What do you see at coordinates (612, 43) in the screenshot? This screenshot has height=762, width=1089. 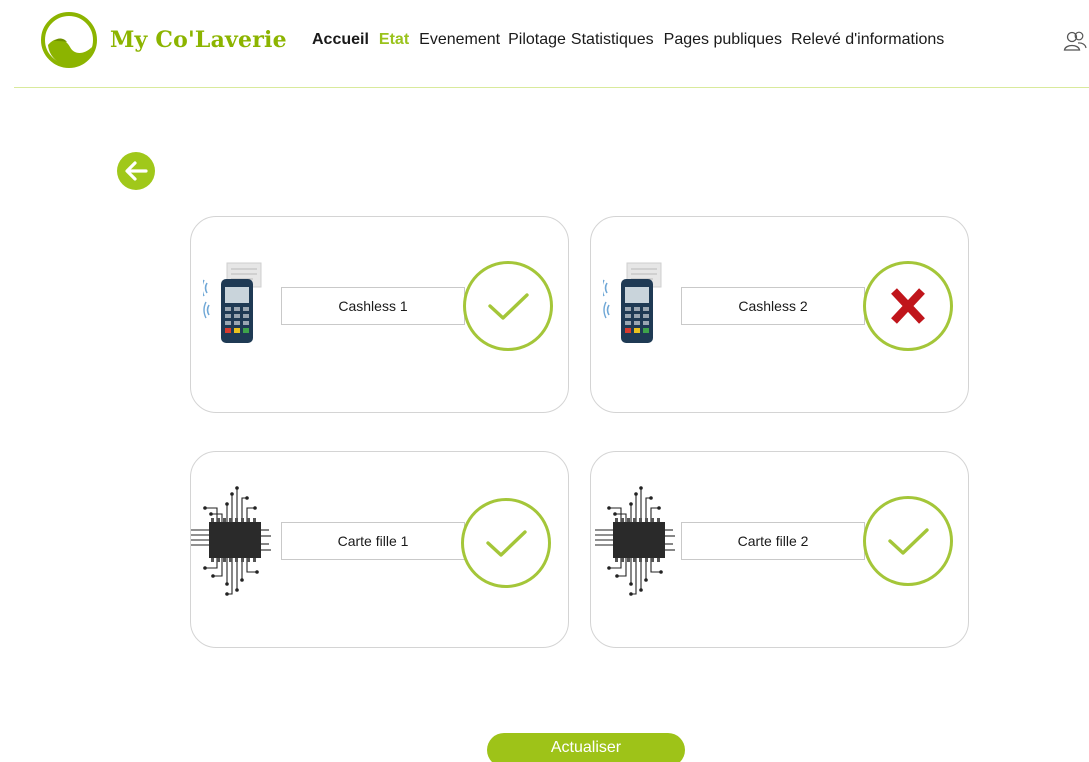 I see `nav-statistiques: Statistiques` at bounding box center [612, 43].